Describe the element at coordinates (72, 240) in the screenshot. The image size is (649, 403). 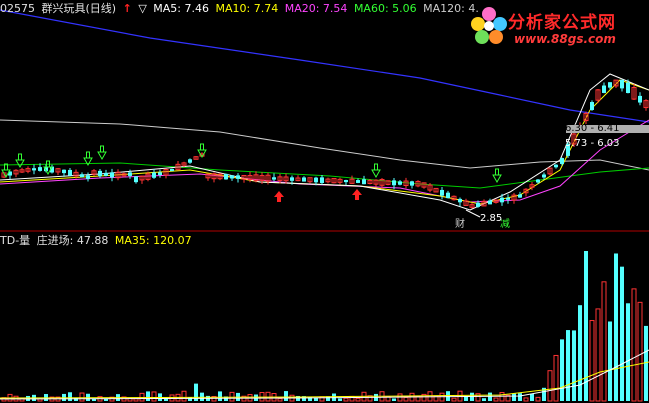
I see `zhuang-value: 庄进场: 47.88` at that location.